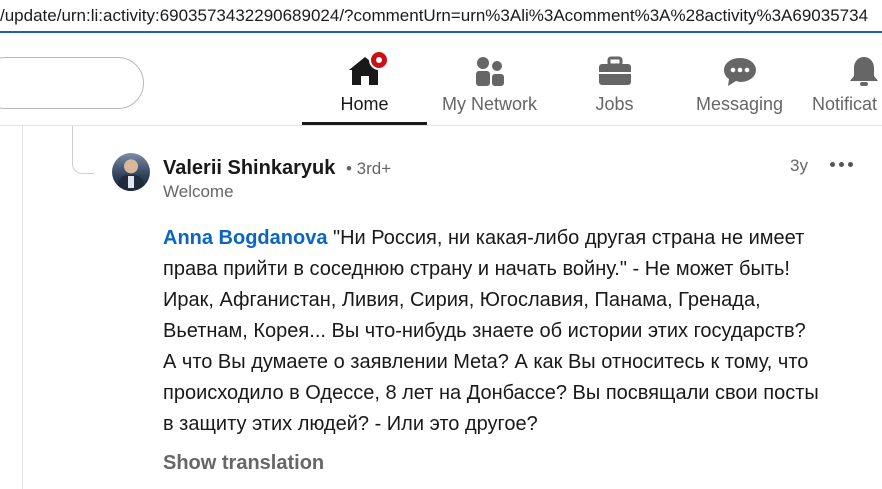 Image resolution: width=882 pixels, height=489 pixels. Describe the element at coordinates (614, 104) in the screenshot. I see `nav-label-jobs: Jobs` at that location.